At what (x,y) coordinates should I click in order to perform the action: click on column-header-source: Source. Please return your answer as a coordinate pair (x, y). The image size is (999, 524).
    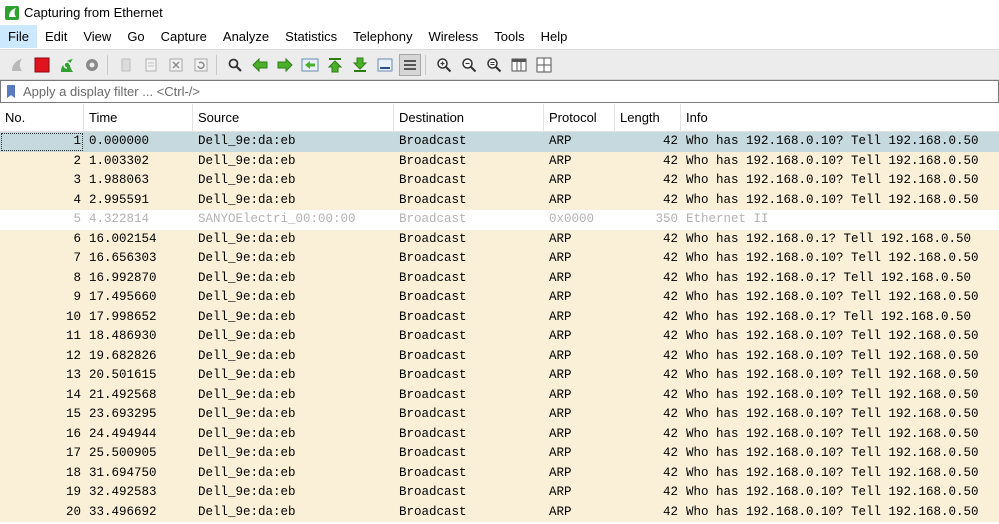
    Looking at the image, I should click on (293, 117).